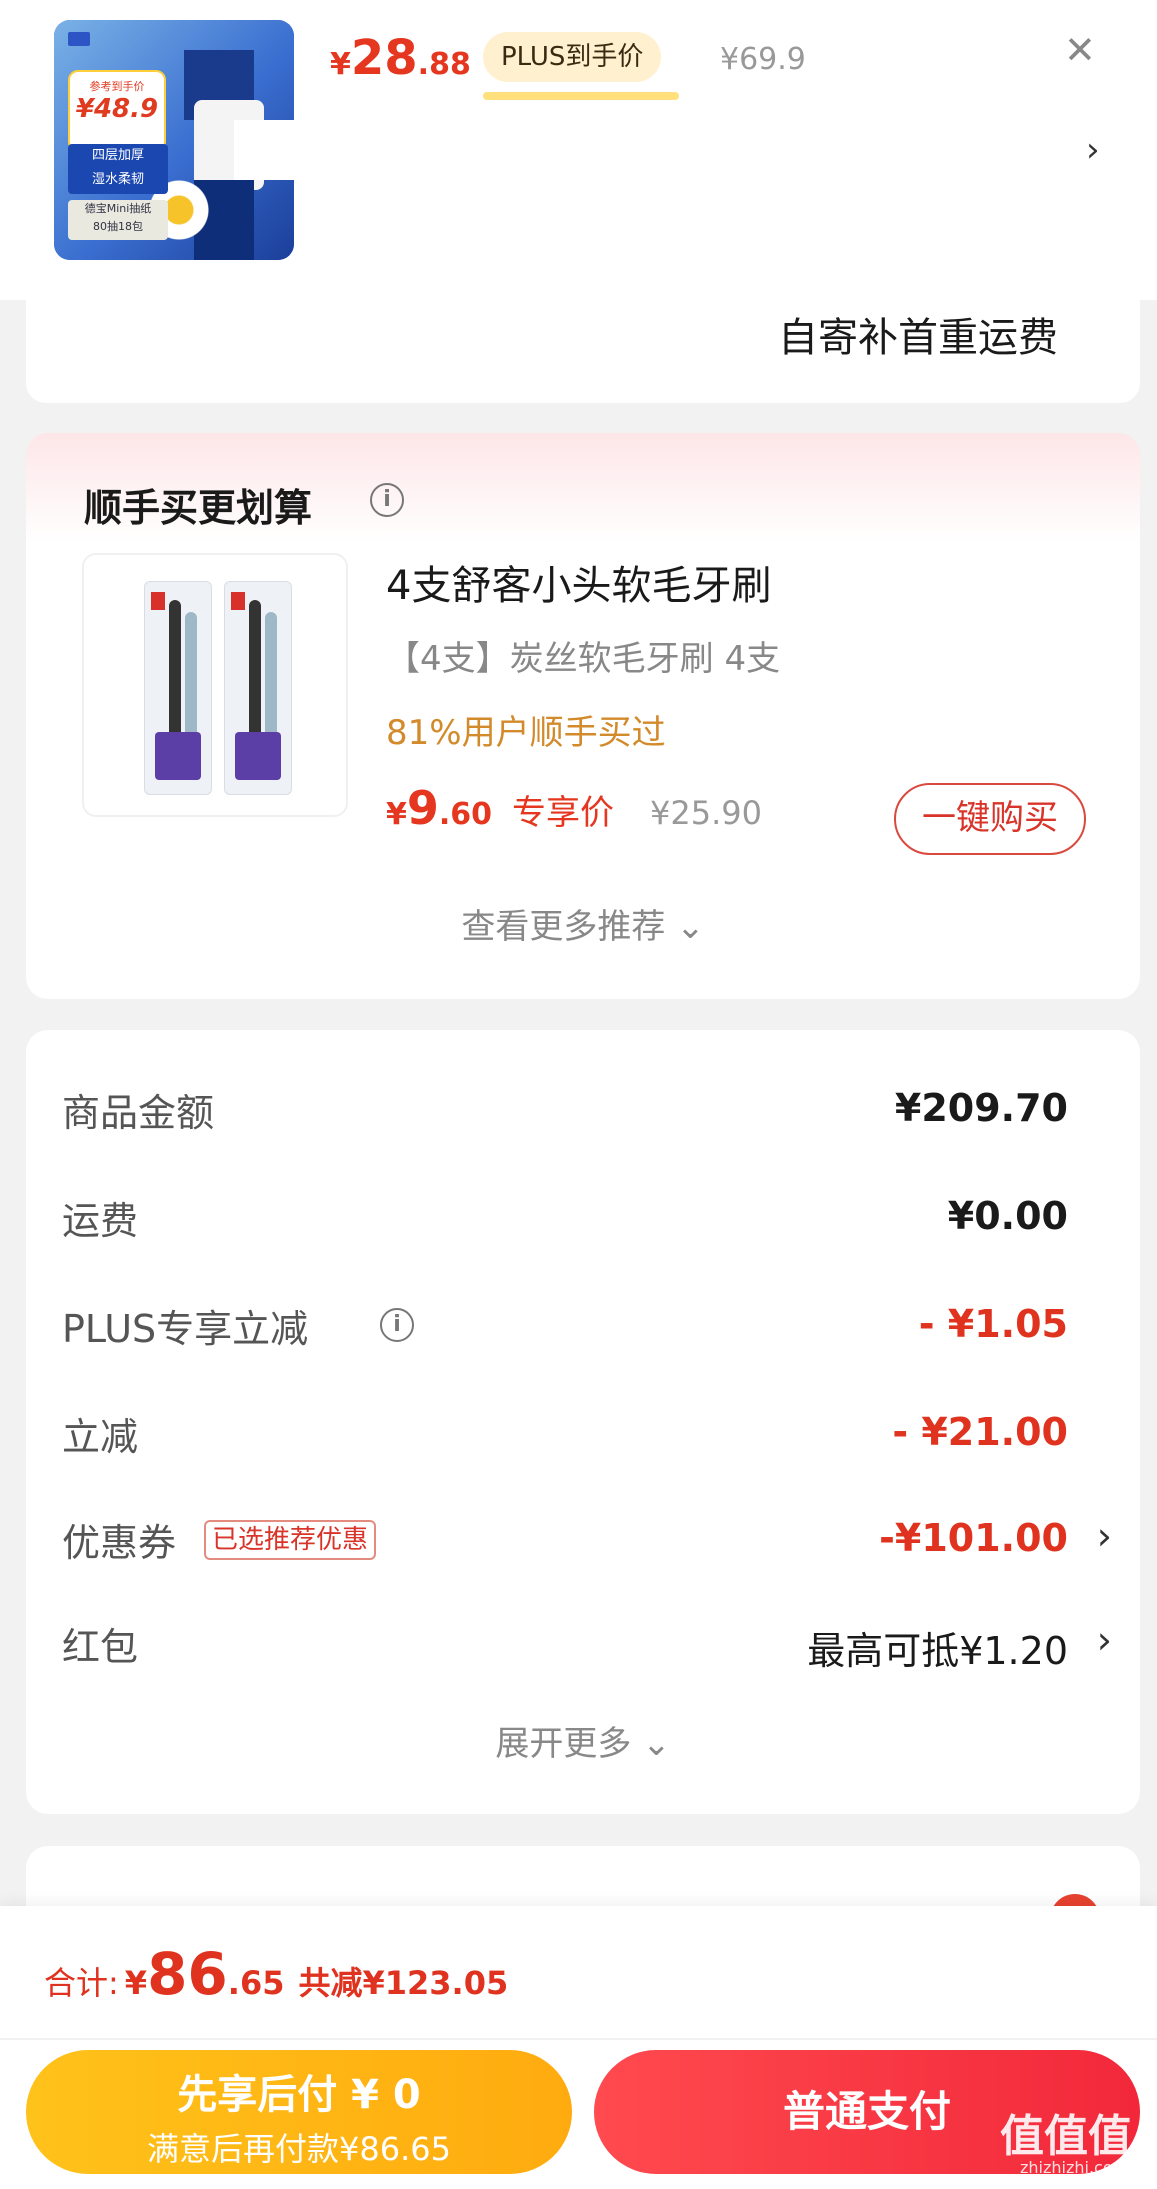 The height and width of the screenshot is (2189, 1157). Describe the element at coordinates (583, 1740) in the screenshot. I see `expand-more-button: 展开更多 ⌄` at that location.